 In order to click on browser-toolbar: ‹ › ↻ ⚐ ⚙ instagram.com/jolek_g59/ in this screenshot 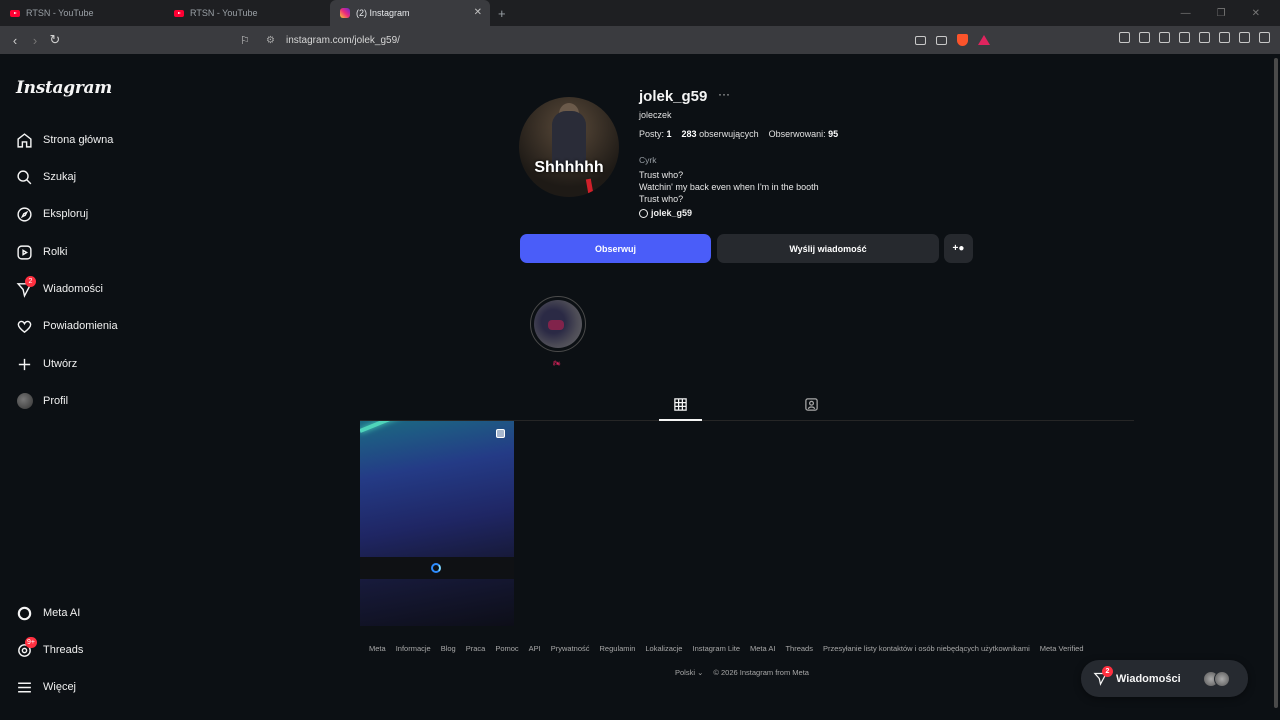, I will do `click(640, 40)`.